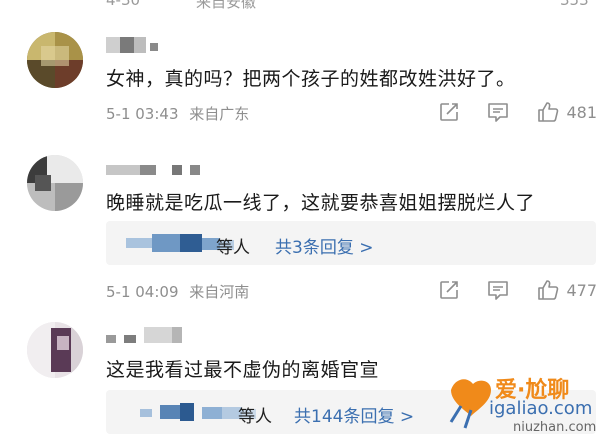 The height and width of the screenshot is (444, 611). I want to click on comment-text: 女神，真的吗？把两个孩子的姓都改姓洪好了。, so click(311, 79).